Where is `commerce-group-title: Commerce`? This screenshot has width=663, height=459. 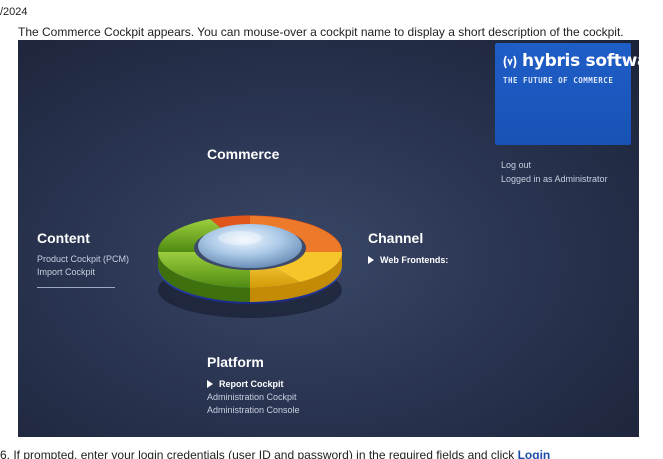
commerce-group-title: Commerce is located at coordinates (243, 154).